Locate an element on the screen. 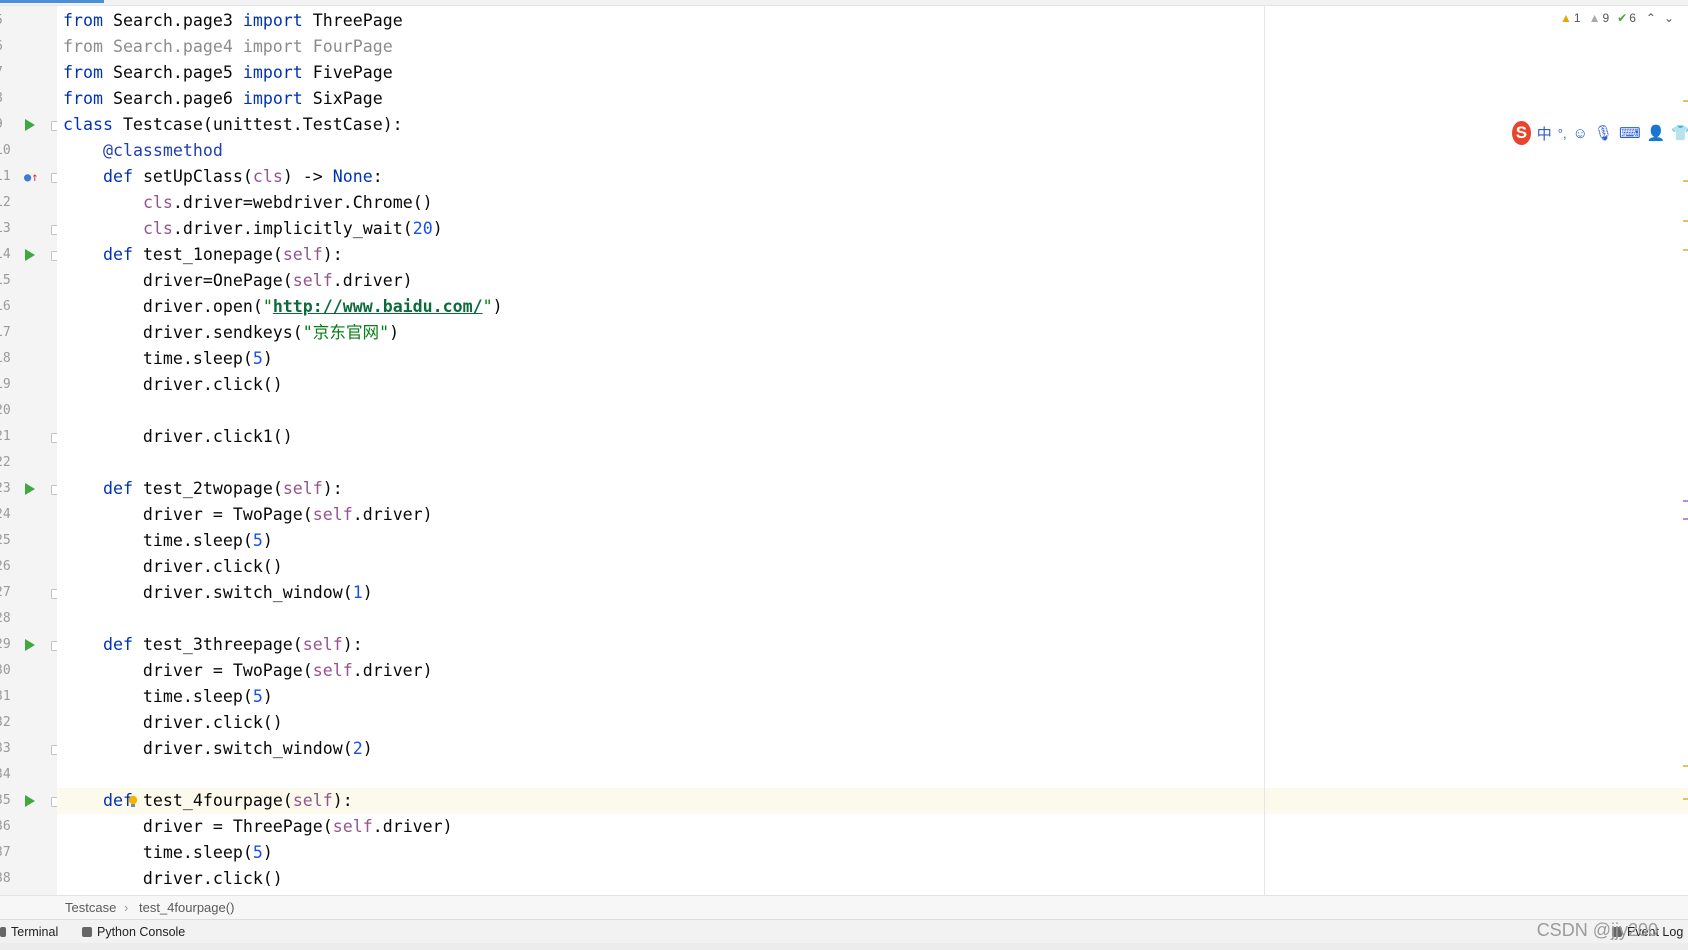  intention-bulb-icon is located at coordinates (133, 801).